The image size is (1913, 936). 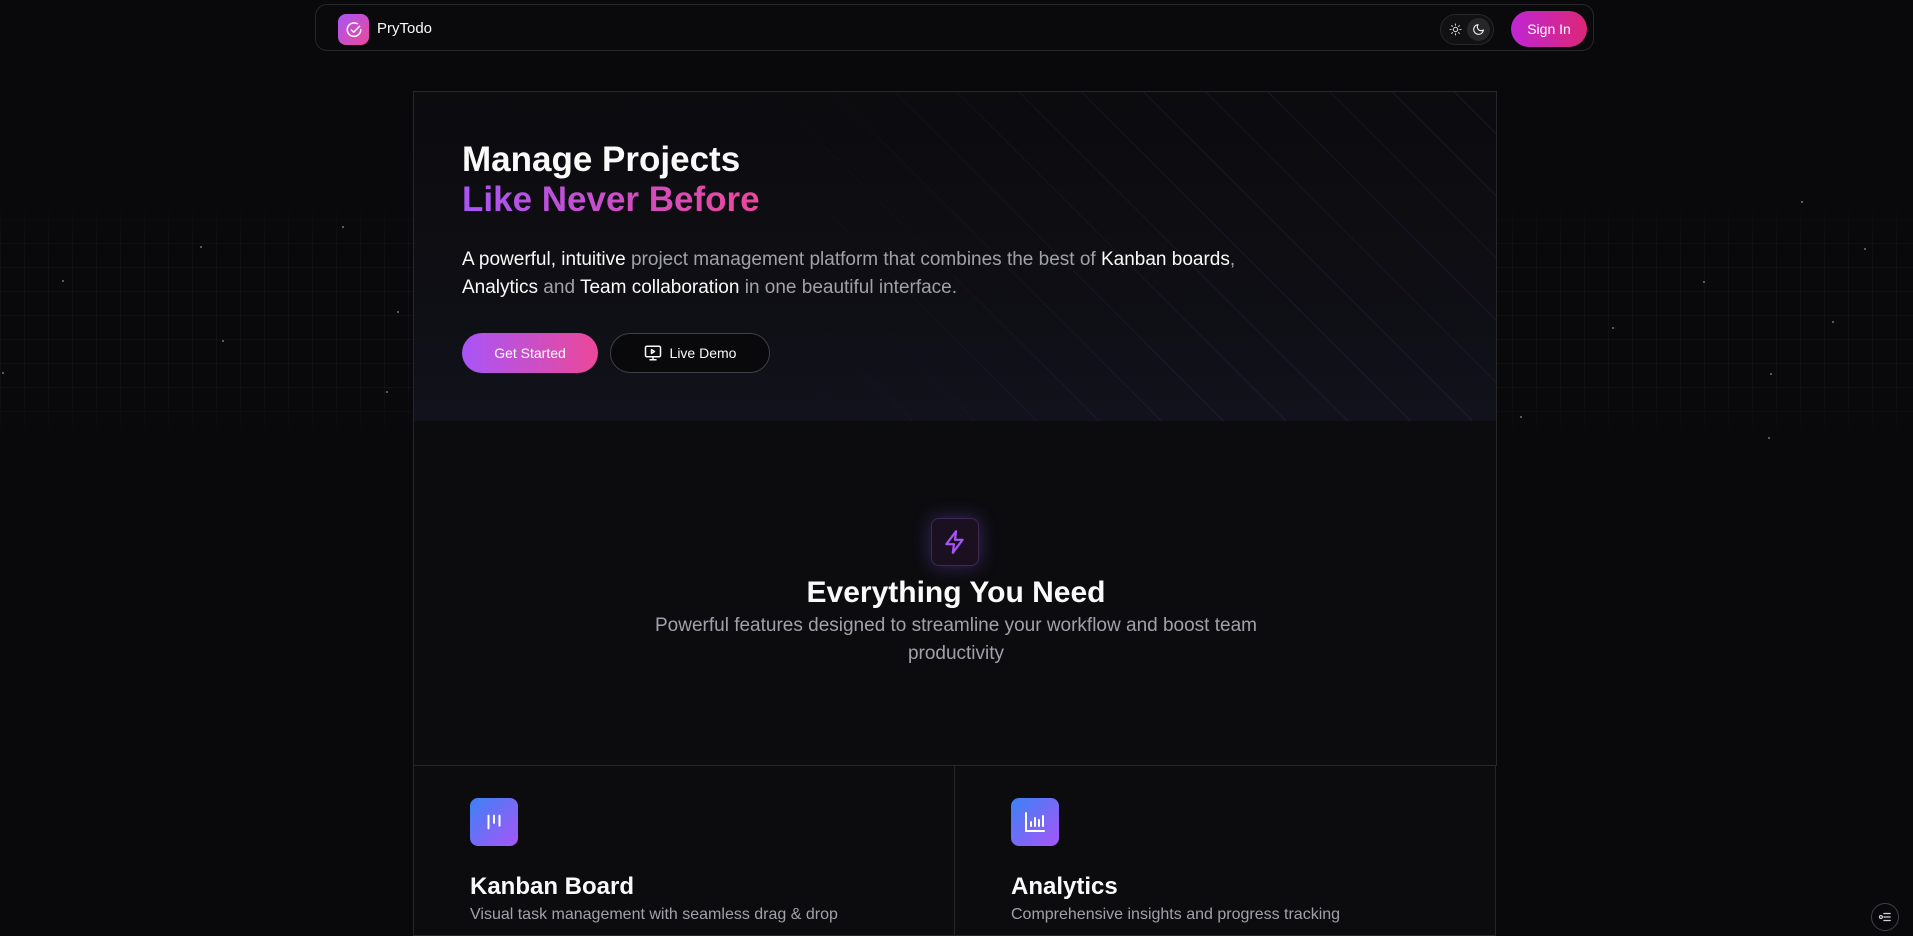 I want to click on live-demo-button: Live Demo, so click(x=690, y=353).